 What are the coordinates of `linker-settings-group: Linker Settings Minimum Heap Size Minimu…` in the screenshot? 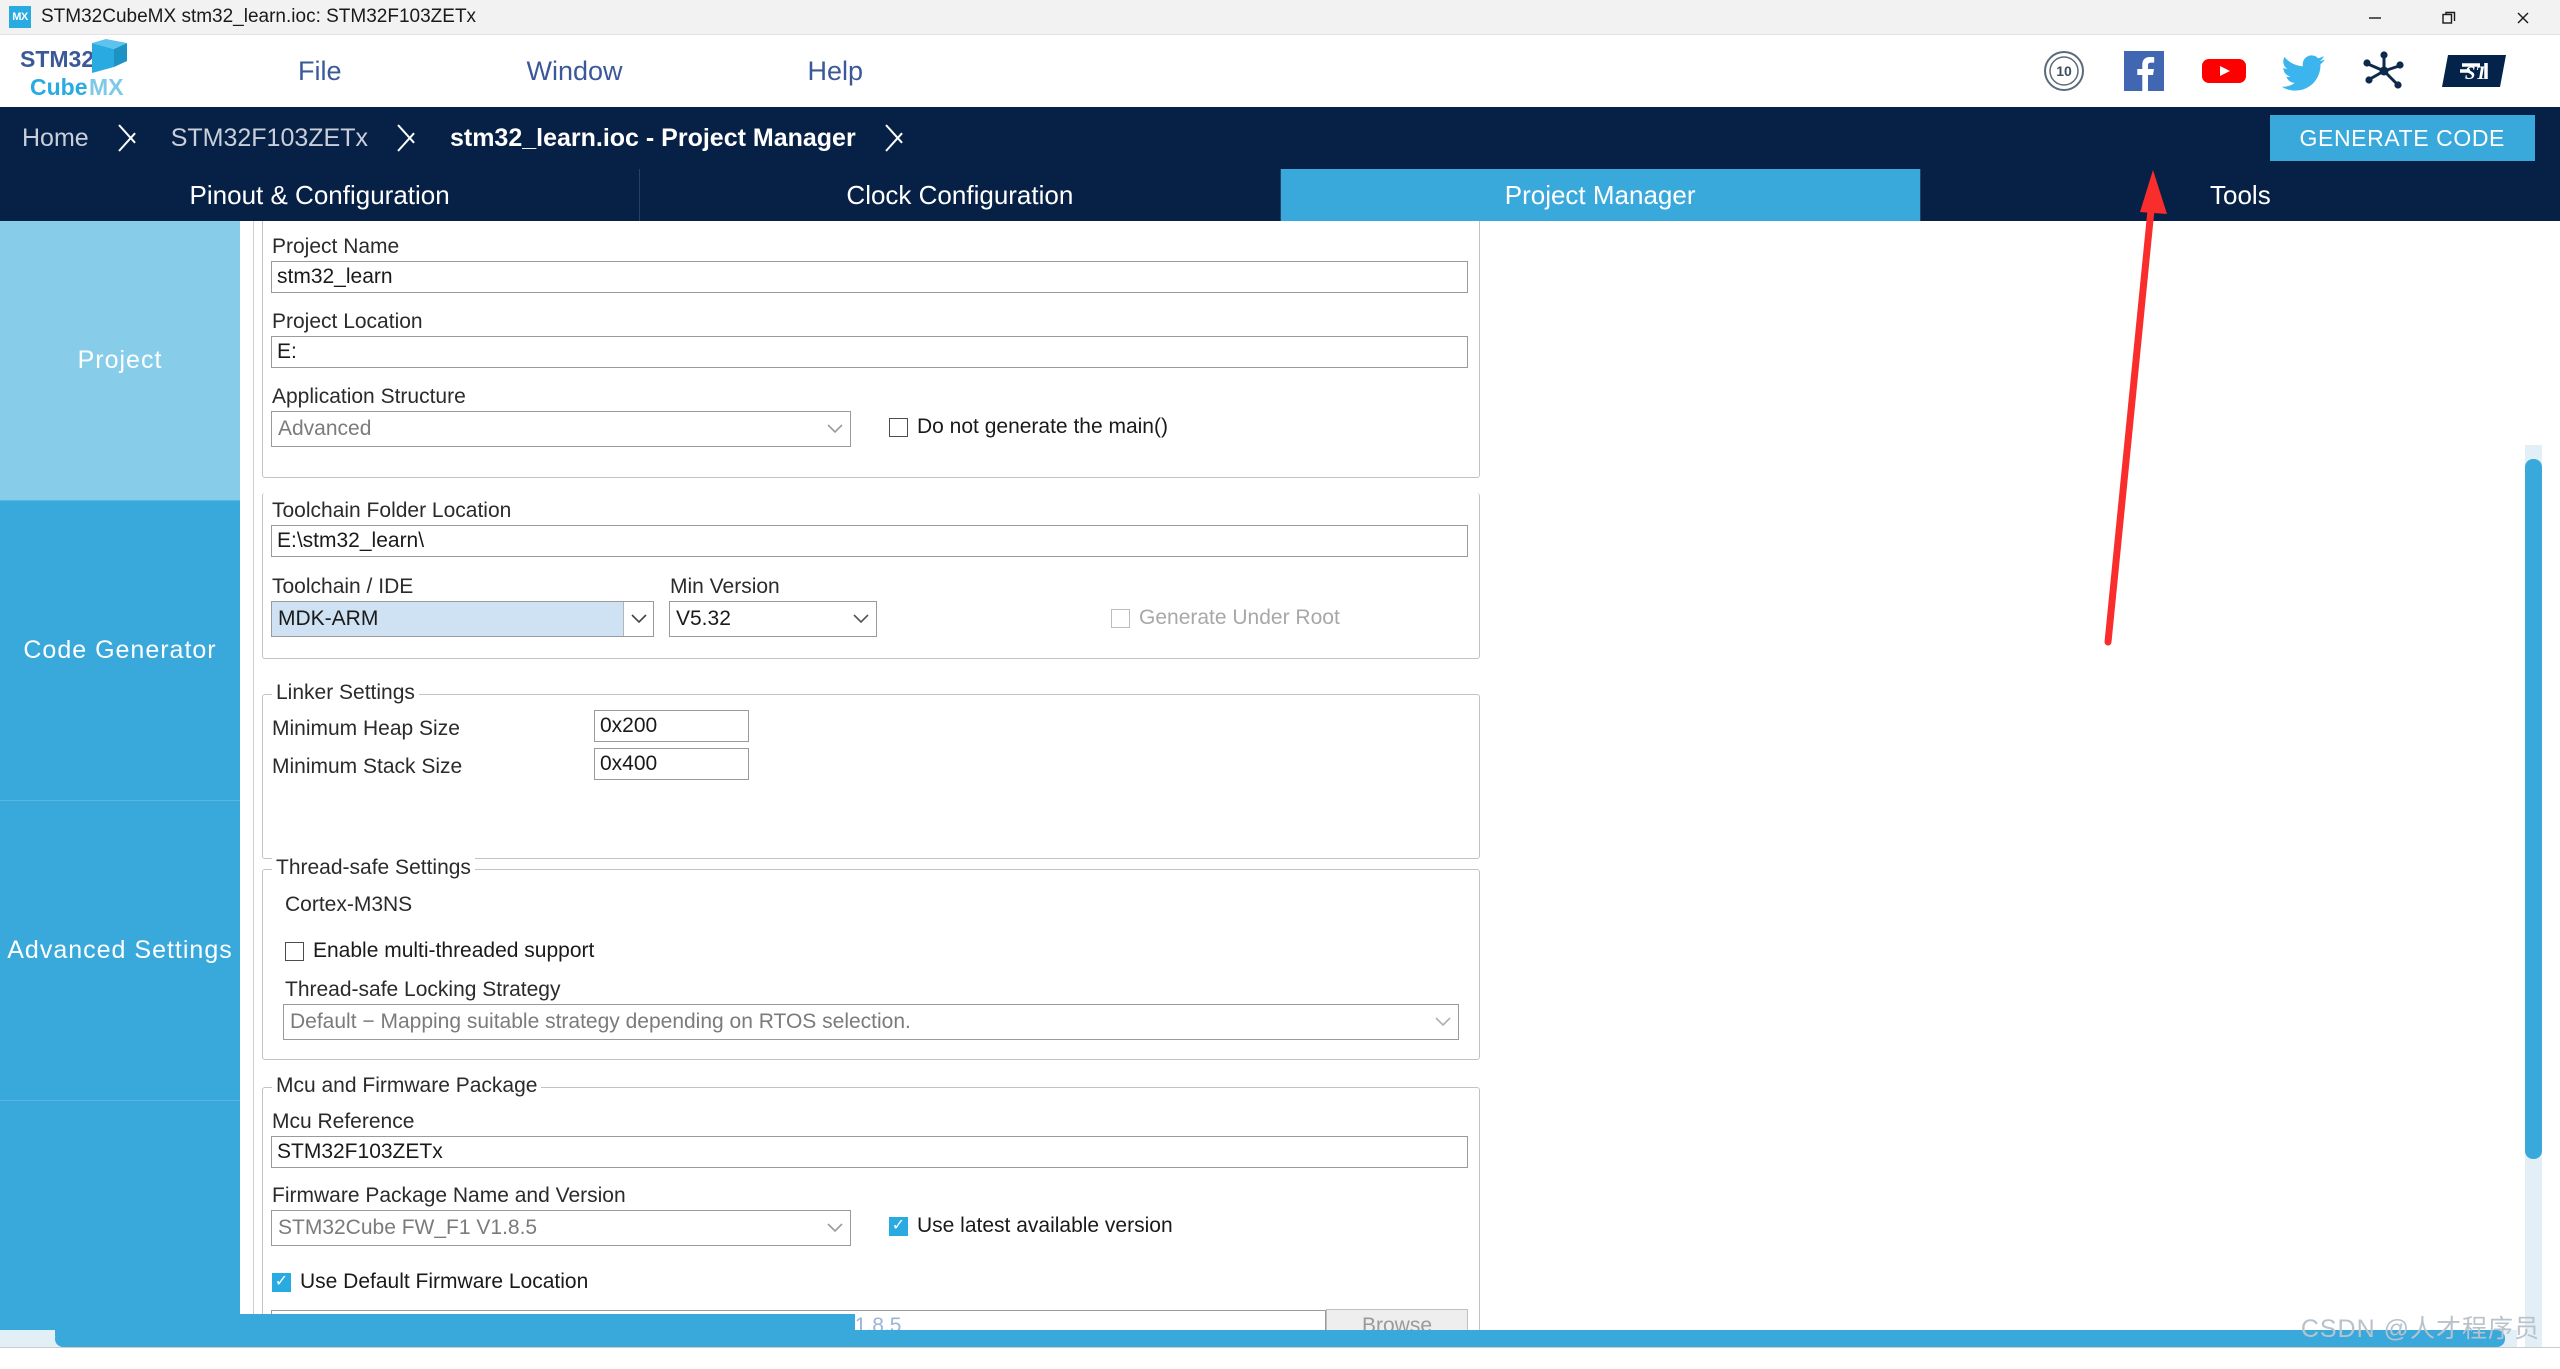 It's located at (871, 770).